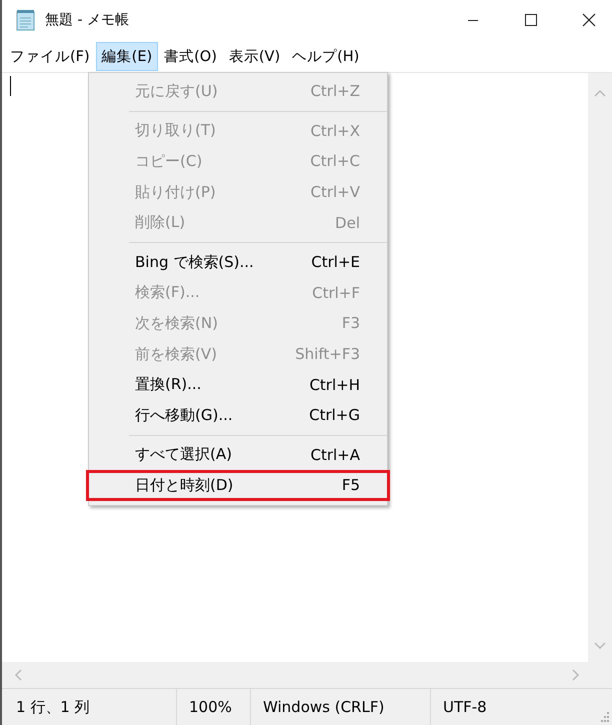 Image resolution: width=612 pixels, height=725 pixels. What do you see at coordinates (341, 707) in the screenshot?
I see `status-text: Windows (CRLF)` at bounding box center [341, 707].